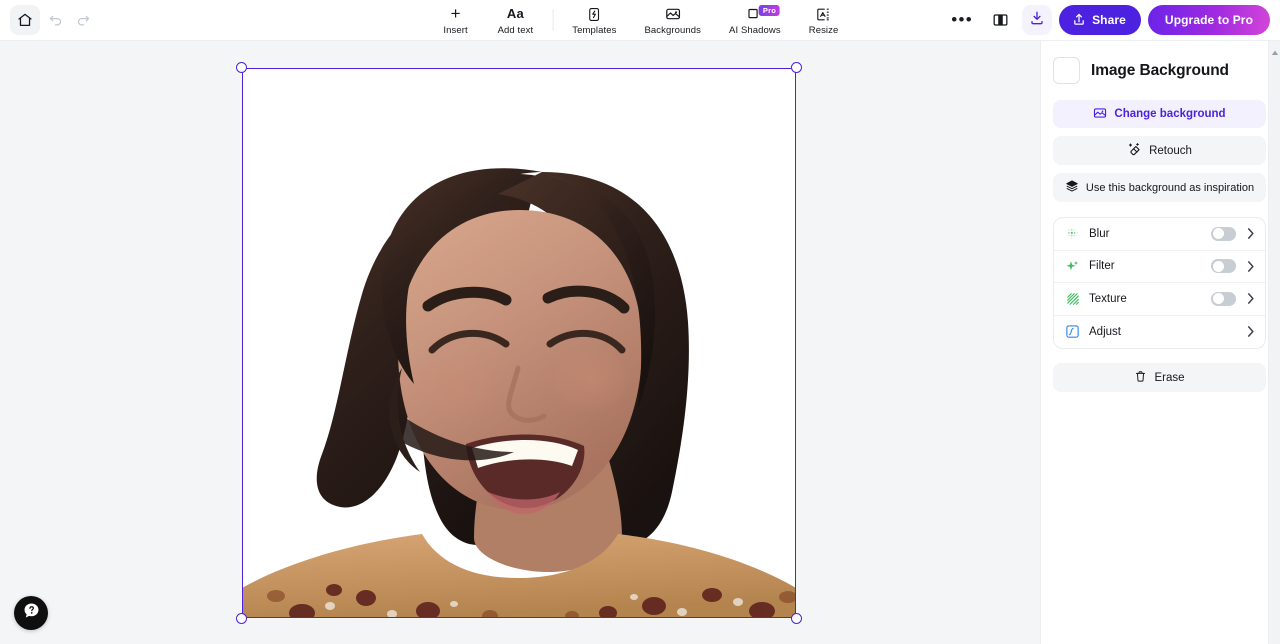  What do you see at coordinates (823, 30) in the screenshot?
I see `tool-resize-label: Resize` at bounding box center [823, 30].